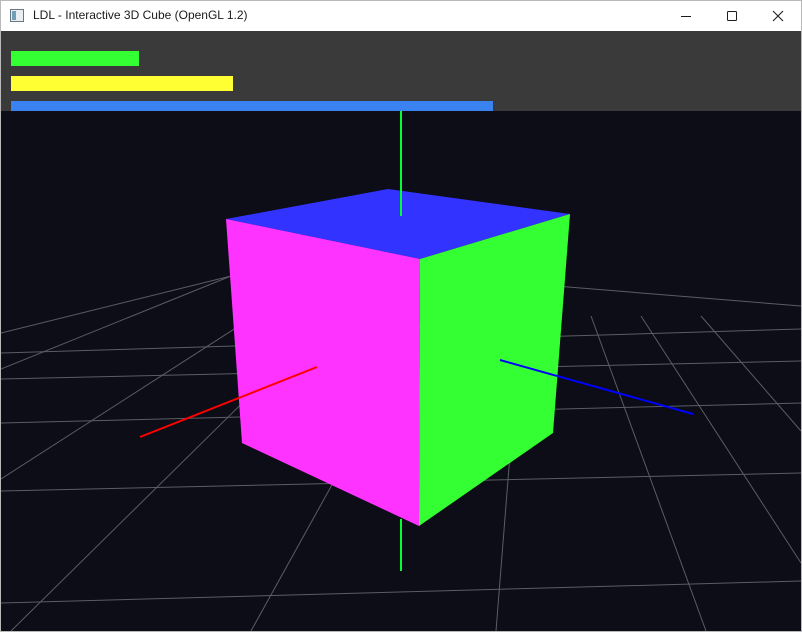  I want to click on close-button, so click(778, 16).